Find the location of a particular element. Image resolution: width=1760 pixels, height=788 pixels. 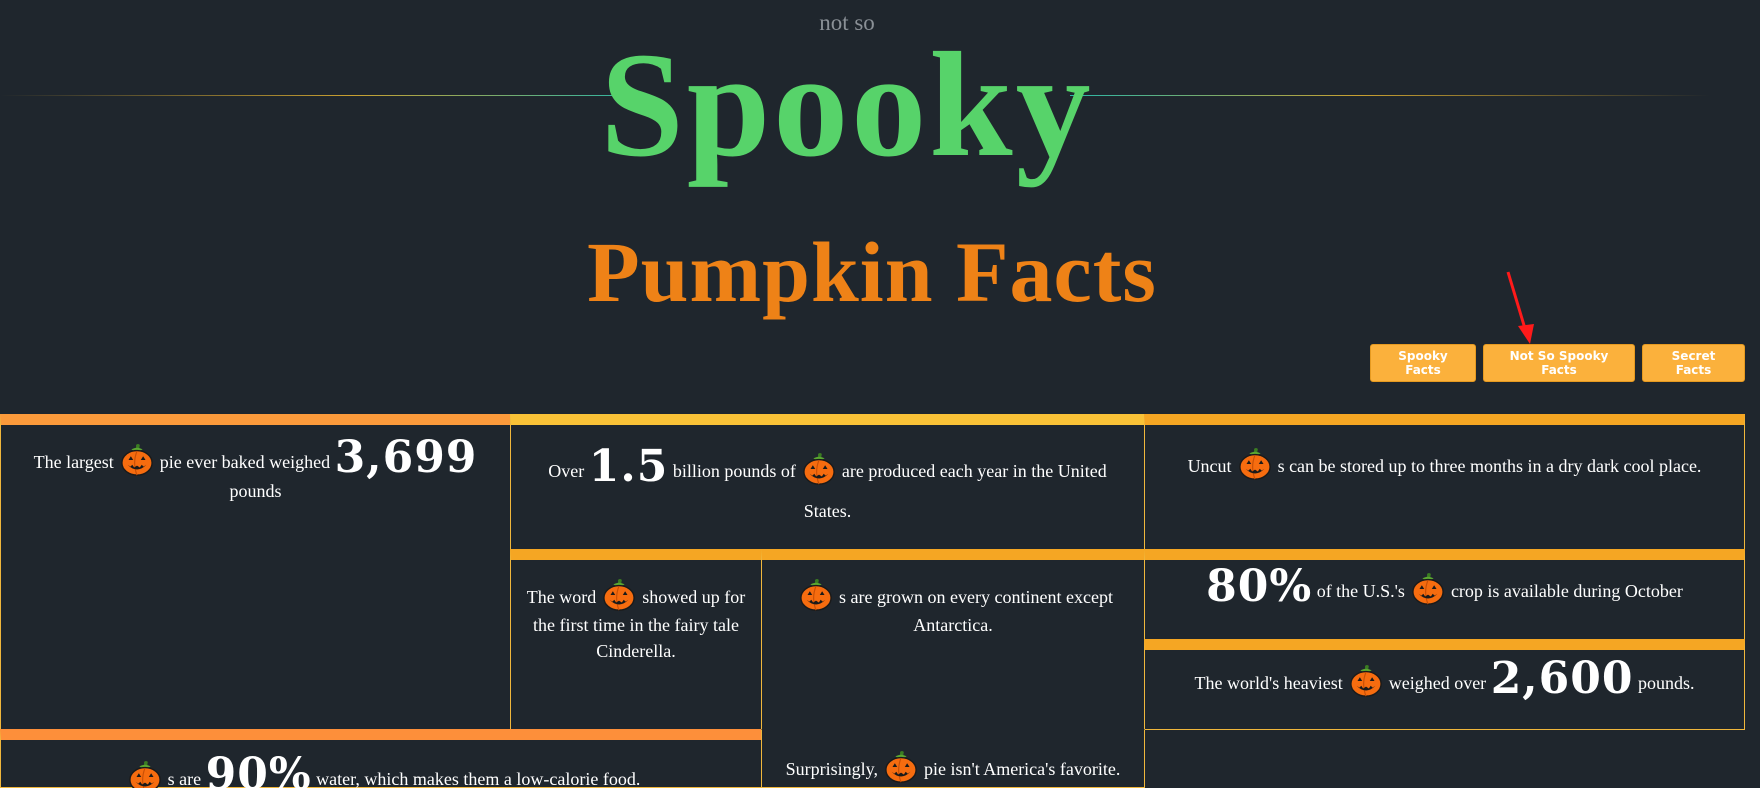

spooky-facts-button: Spooky Facts is located at coordinates (1423, 363).